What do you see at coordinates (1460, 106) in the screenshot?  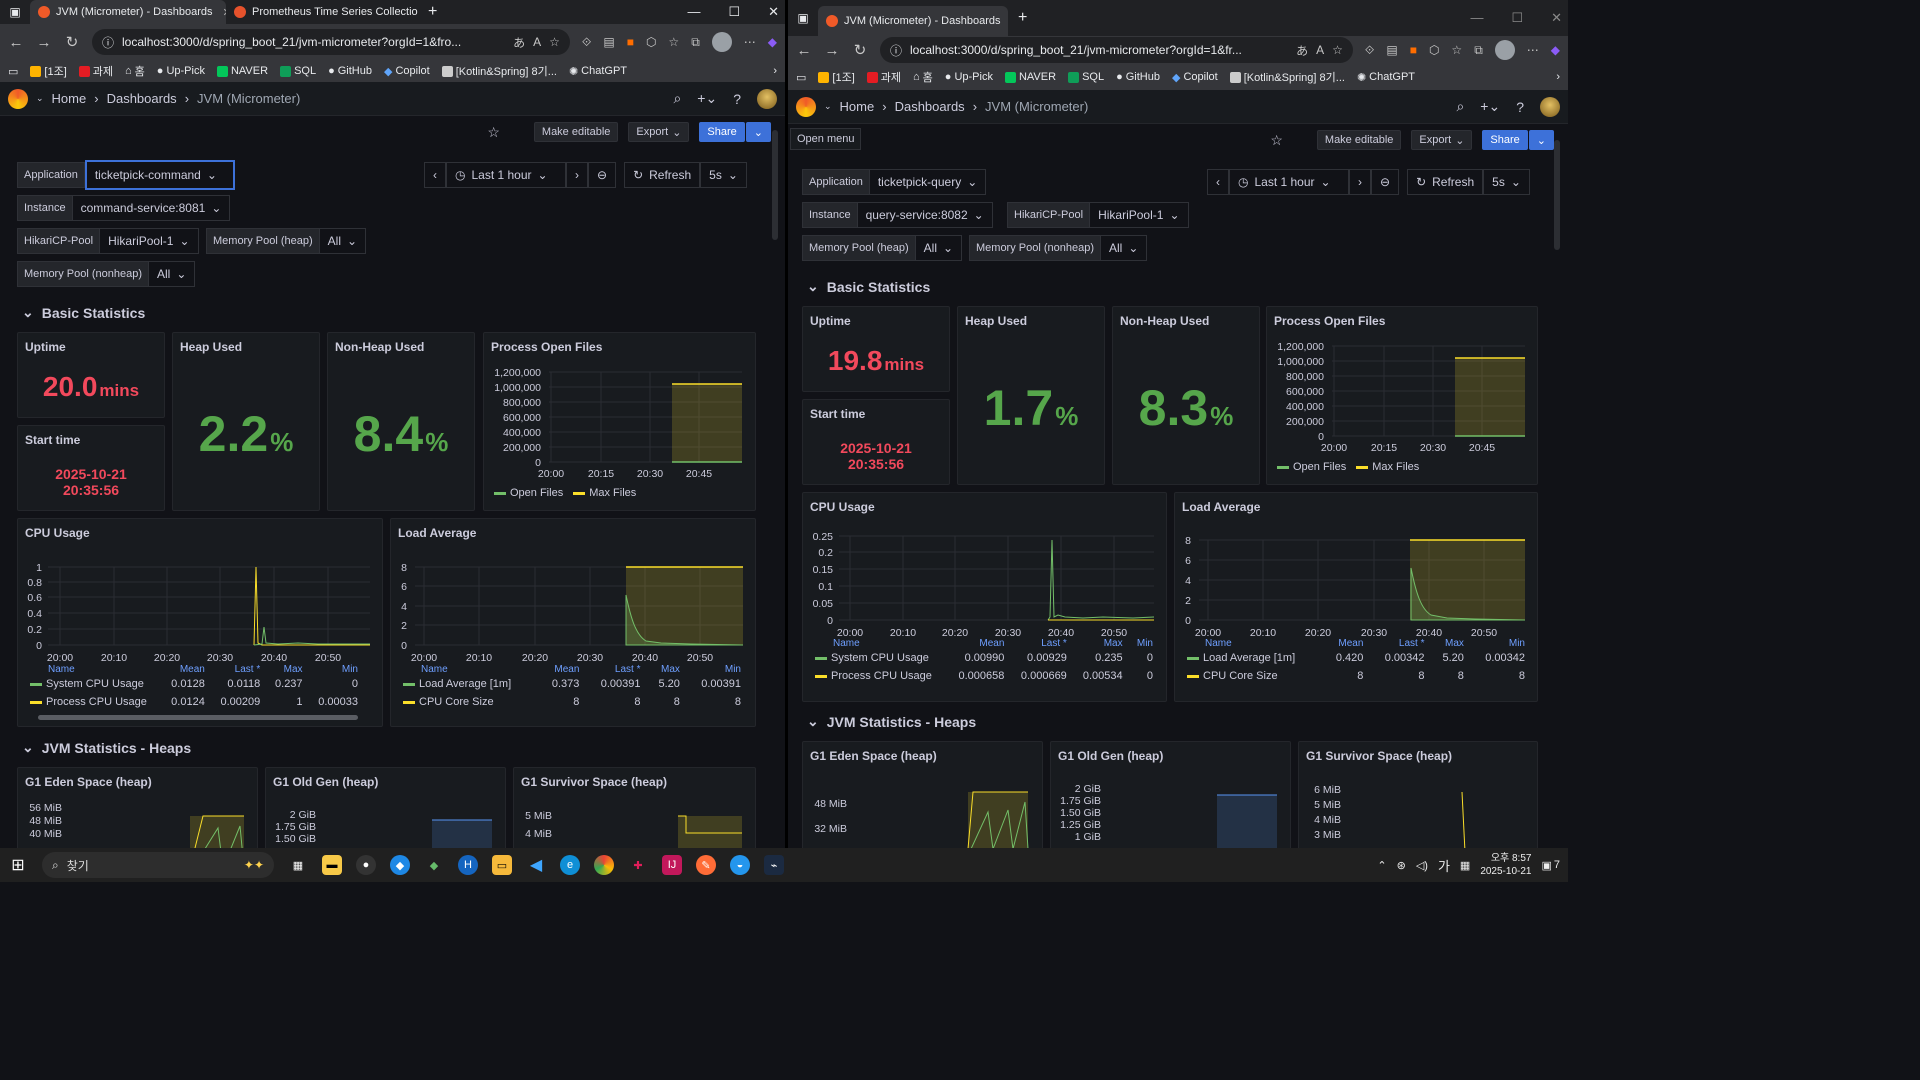 I see `search-icon: ⌕` at bounding box center [1460, 106].